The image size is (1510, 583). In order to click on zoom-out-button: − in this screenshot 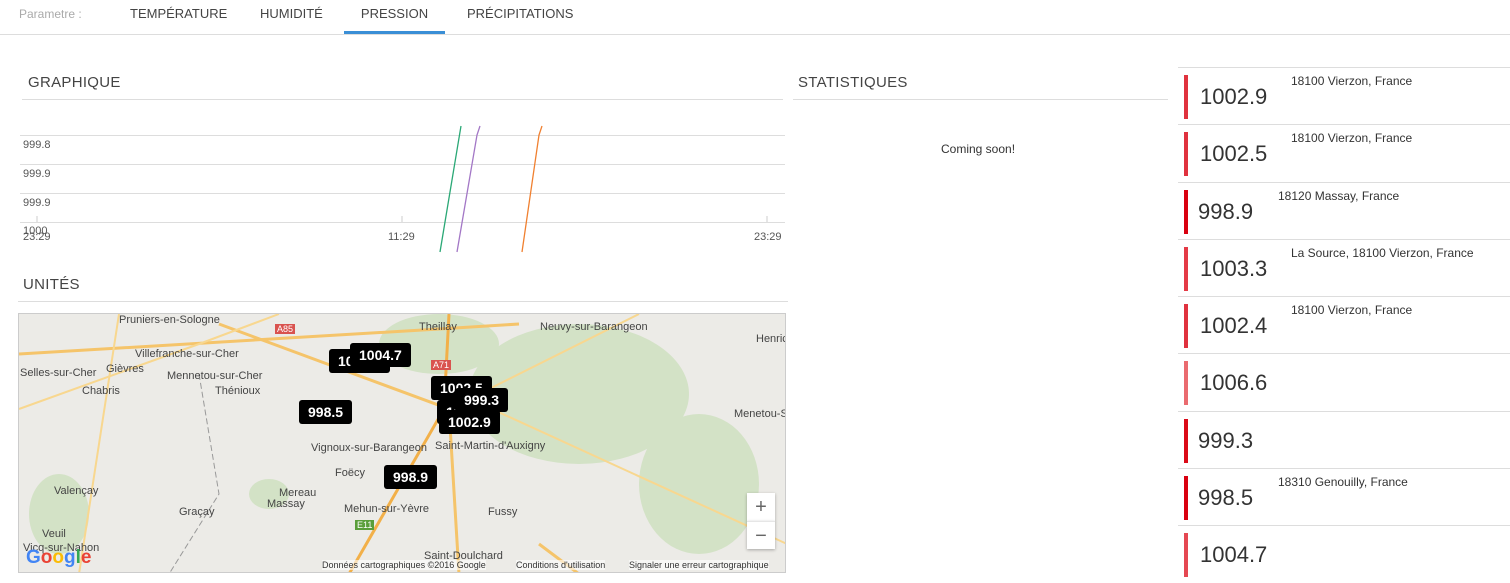, I will do `click(761, 535)`.